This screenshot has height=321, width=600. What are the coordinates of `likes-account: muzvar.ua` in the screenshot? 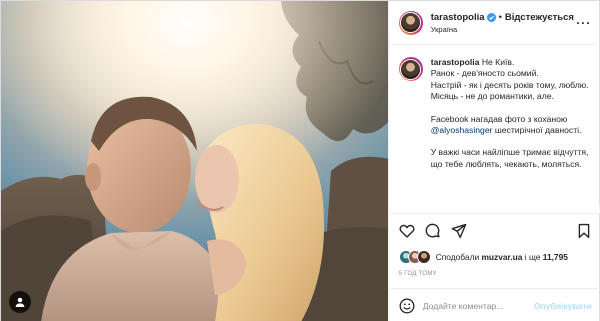 It's located at (501, 257).